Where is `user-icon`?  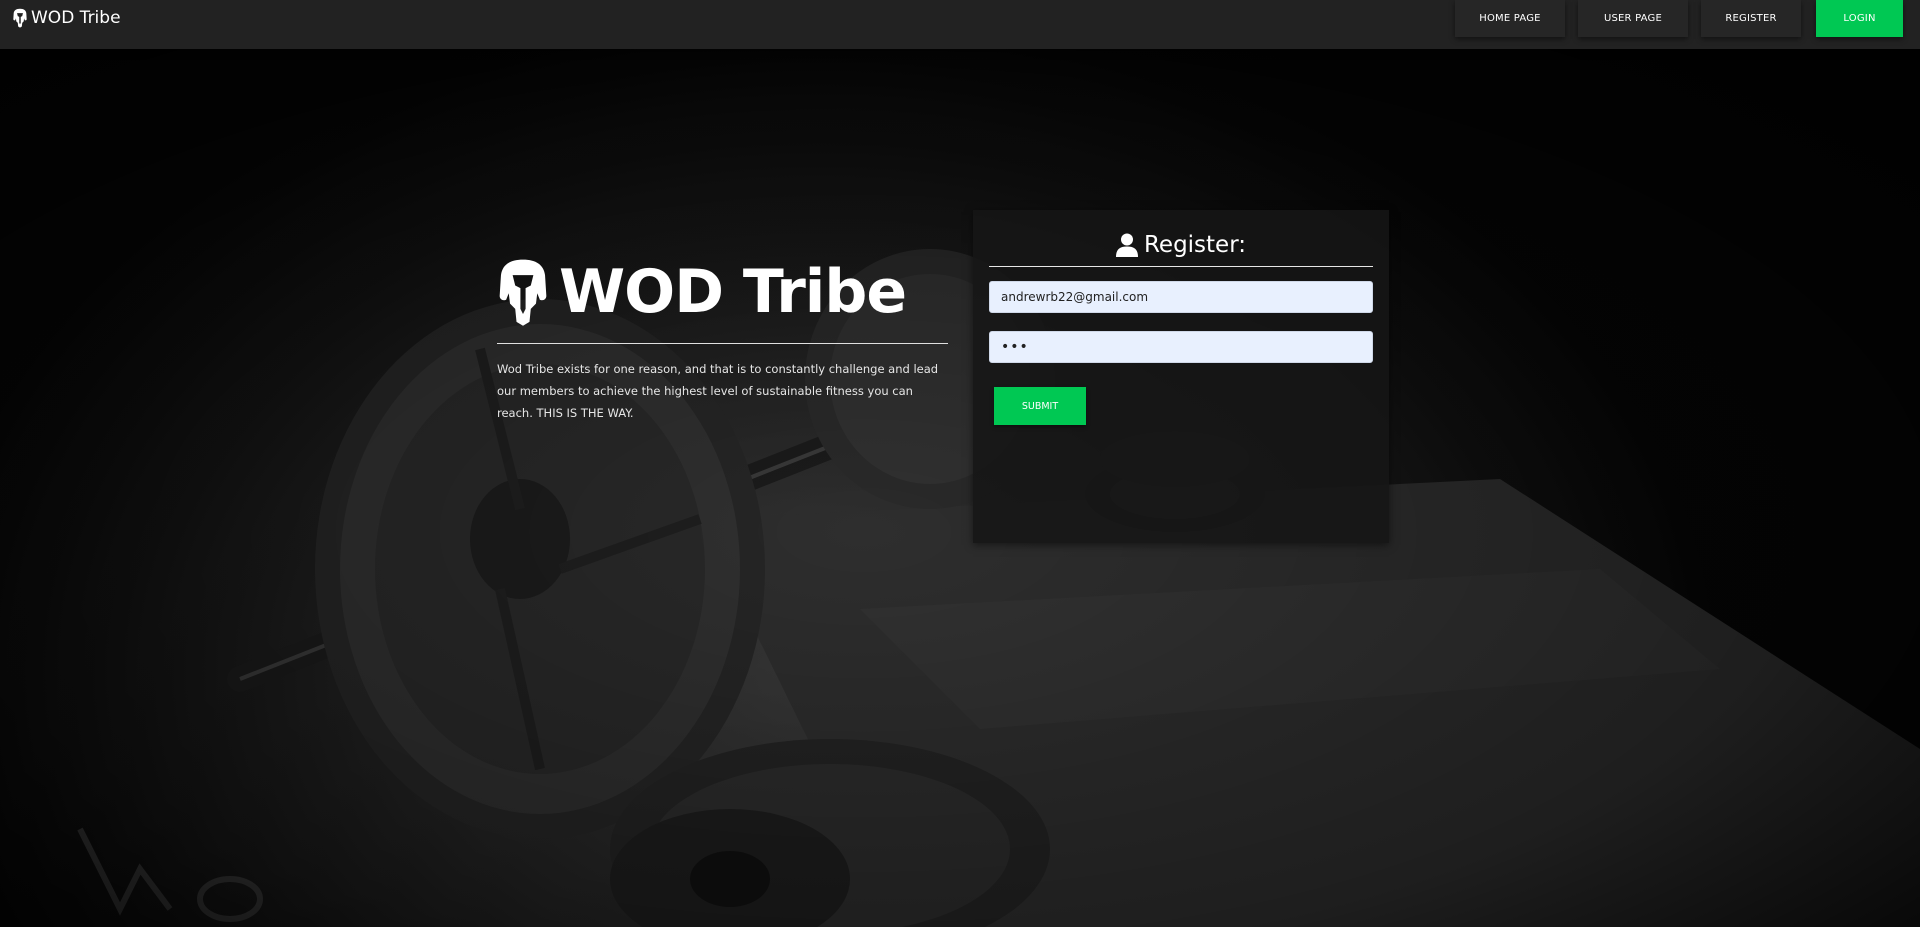
user-icon is located at coordinates (1126, 245).